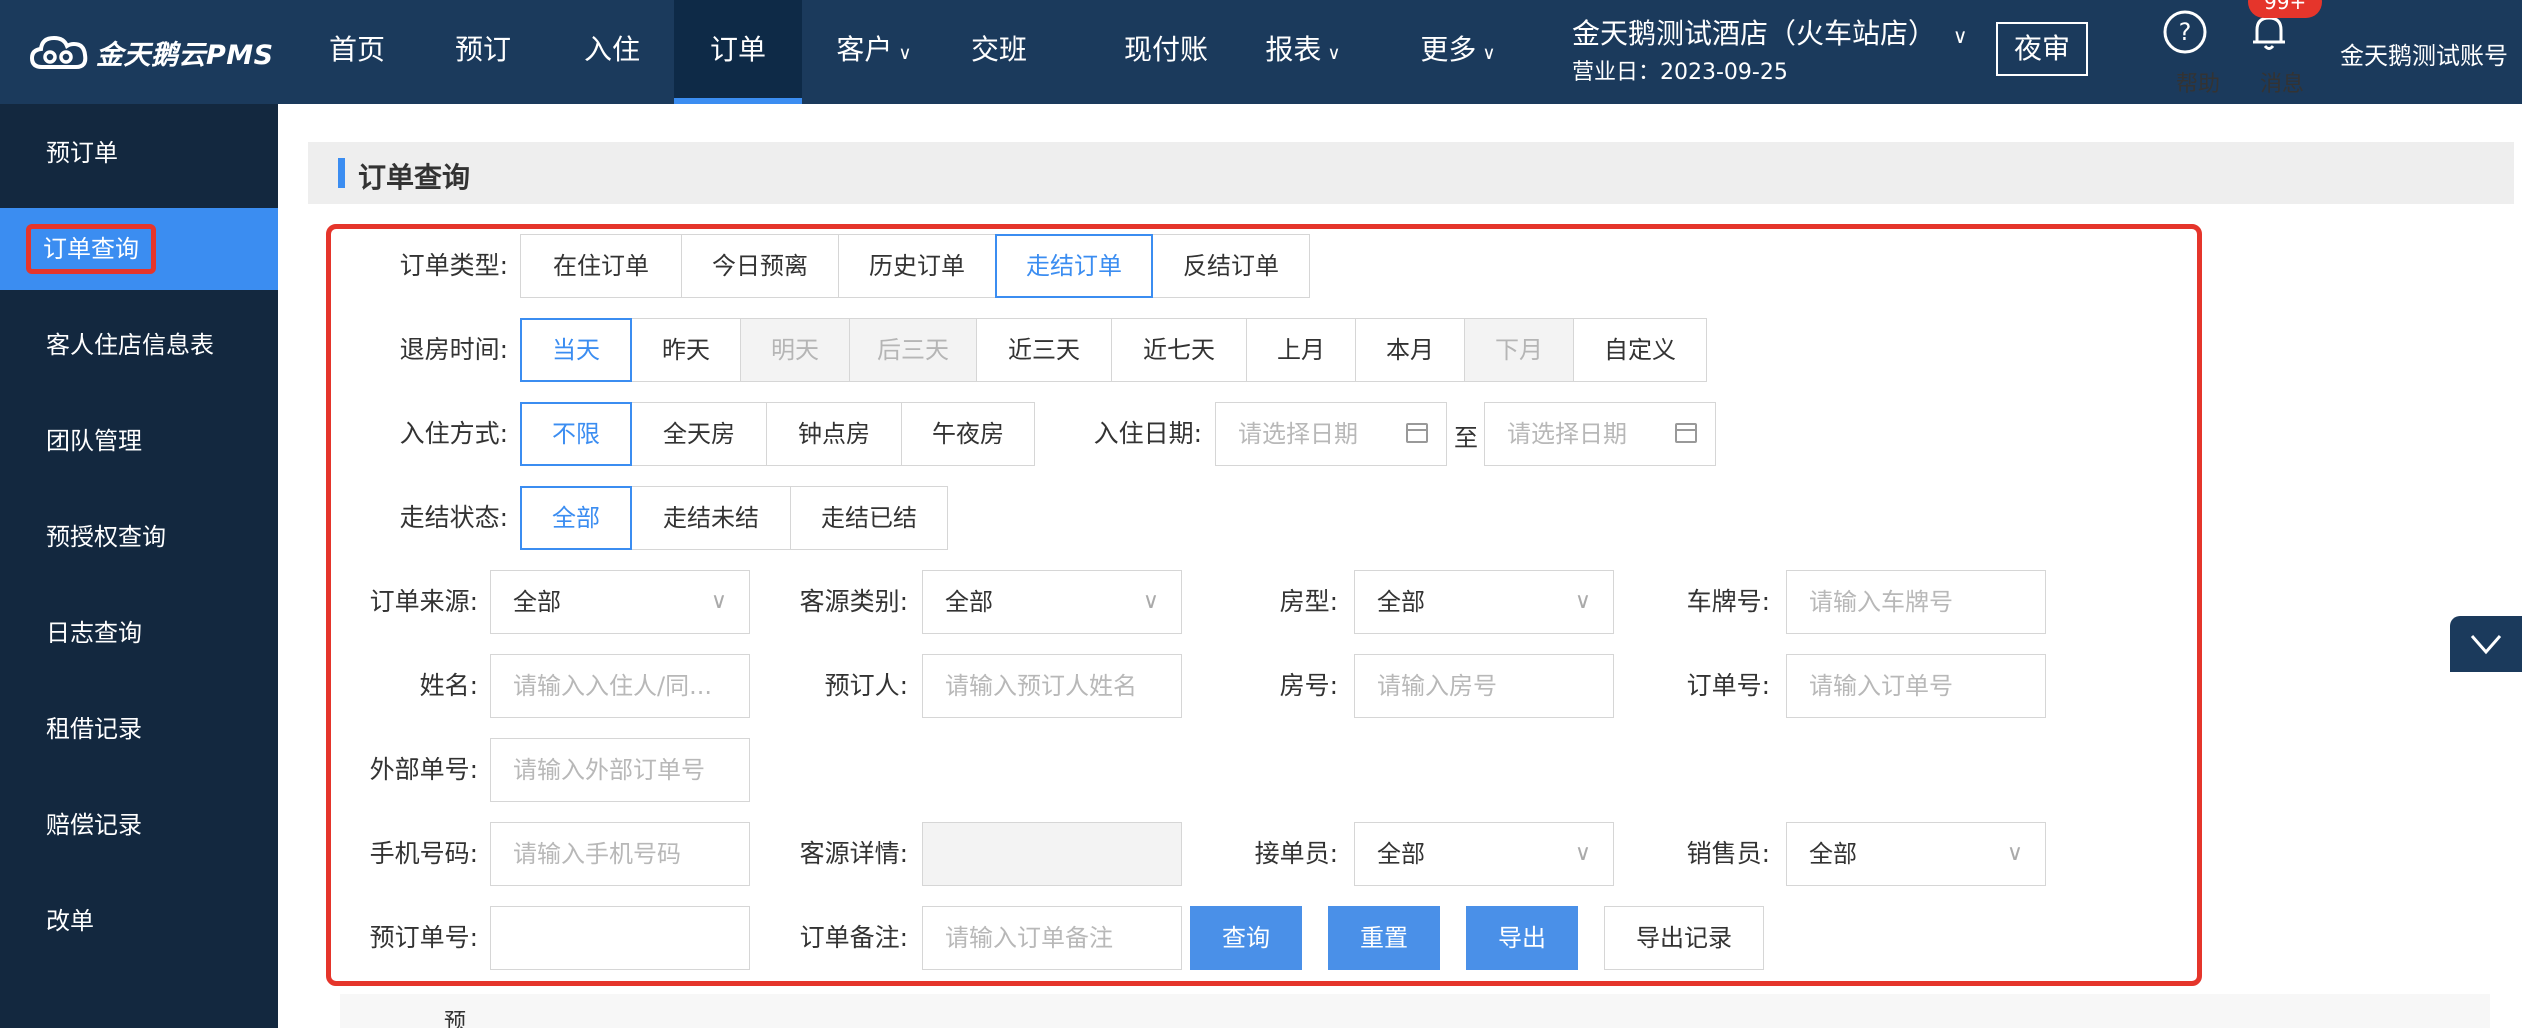  What do you see at coordinates (1916, 686) in the screenshot?
I see `order-no-input: 请输入订单号` at bounding box center [1916, 686].